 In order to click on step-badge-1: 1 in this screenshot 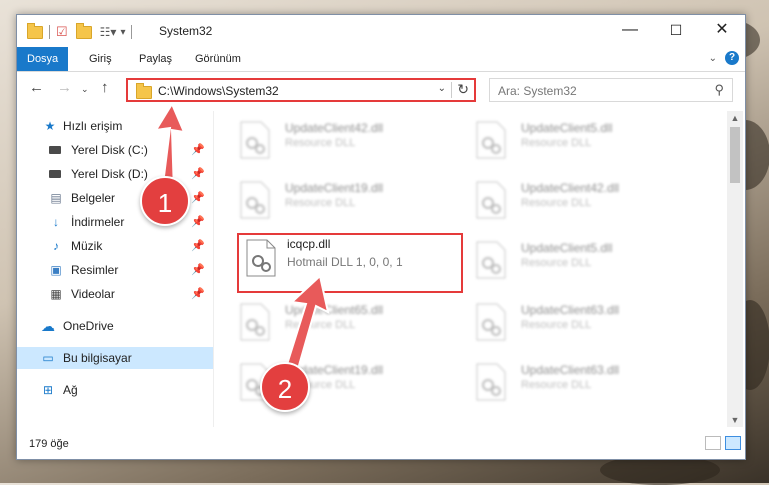, I will do `click(165, 201)`.